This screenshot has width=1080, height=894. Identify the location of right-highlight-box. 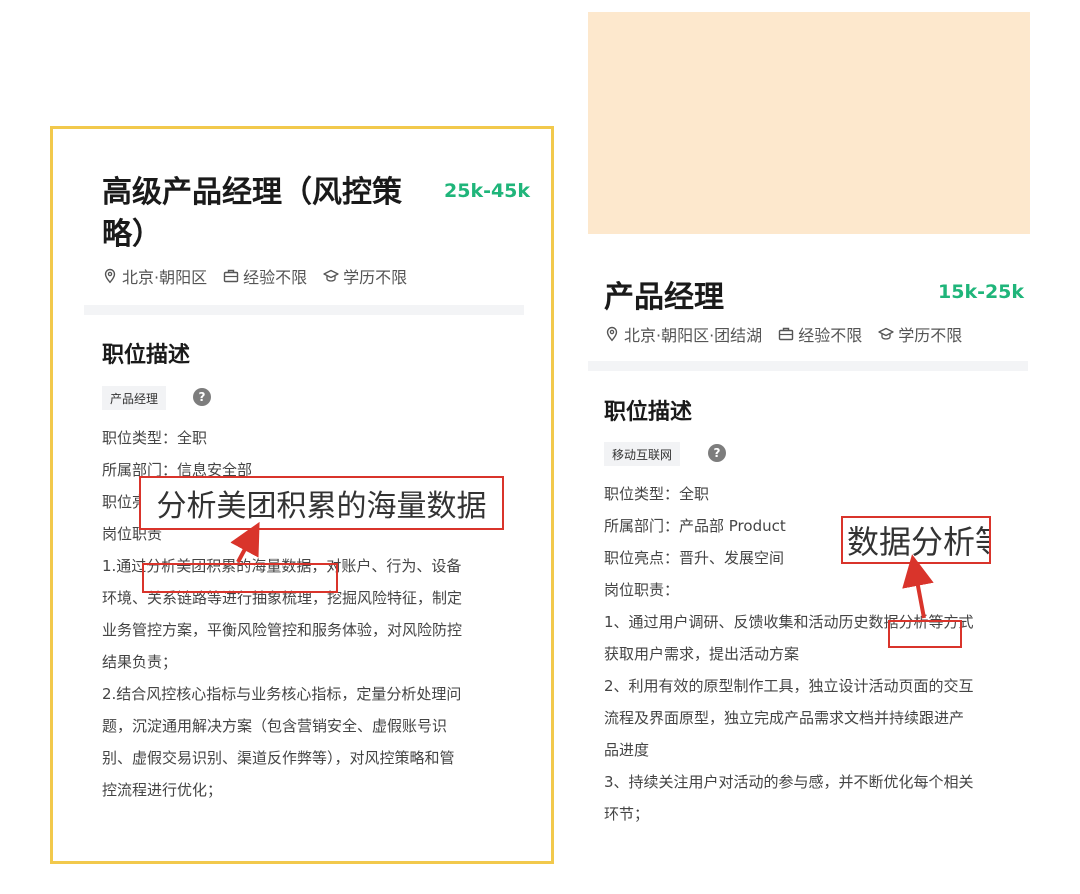
(925, 634).